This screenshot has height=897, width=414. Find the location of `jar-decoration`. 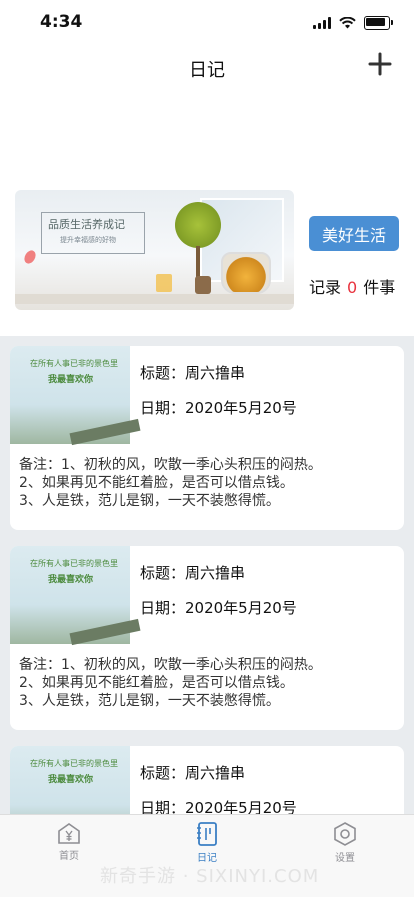

jar-decoration is located at coordinates (203, 285).